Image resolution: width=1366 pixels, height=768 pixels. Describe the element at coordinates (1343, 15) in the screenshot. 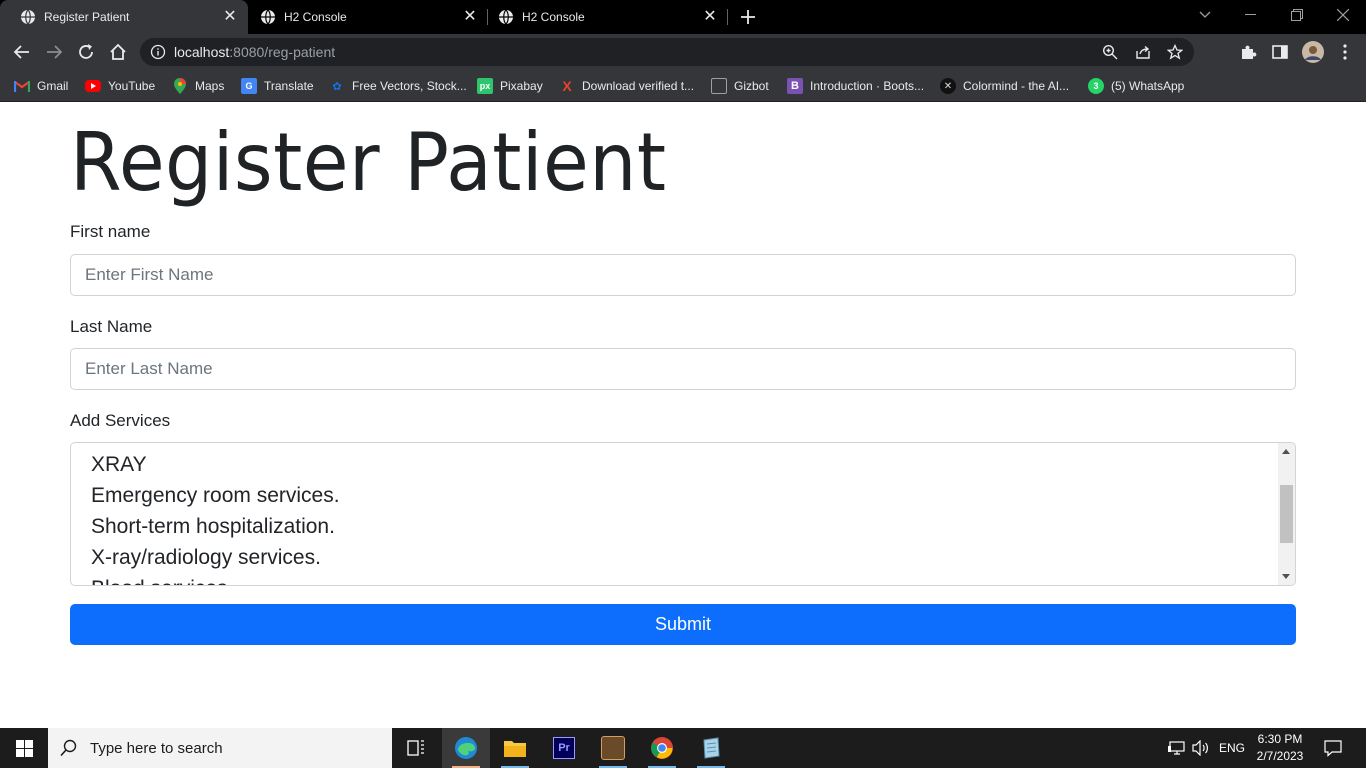

I see `close-window-icon` at that location.